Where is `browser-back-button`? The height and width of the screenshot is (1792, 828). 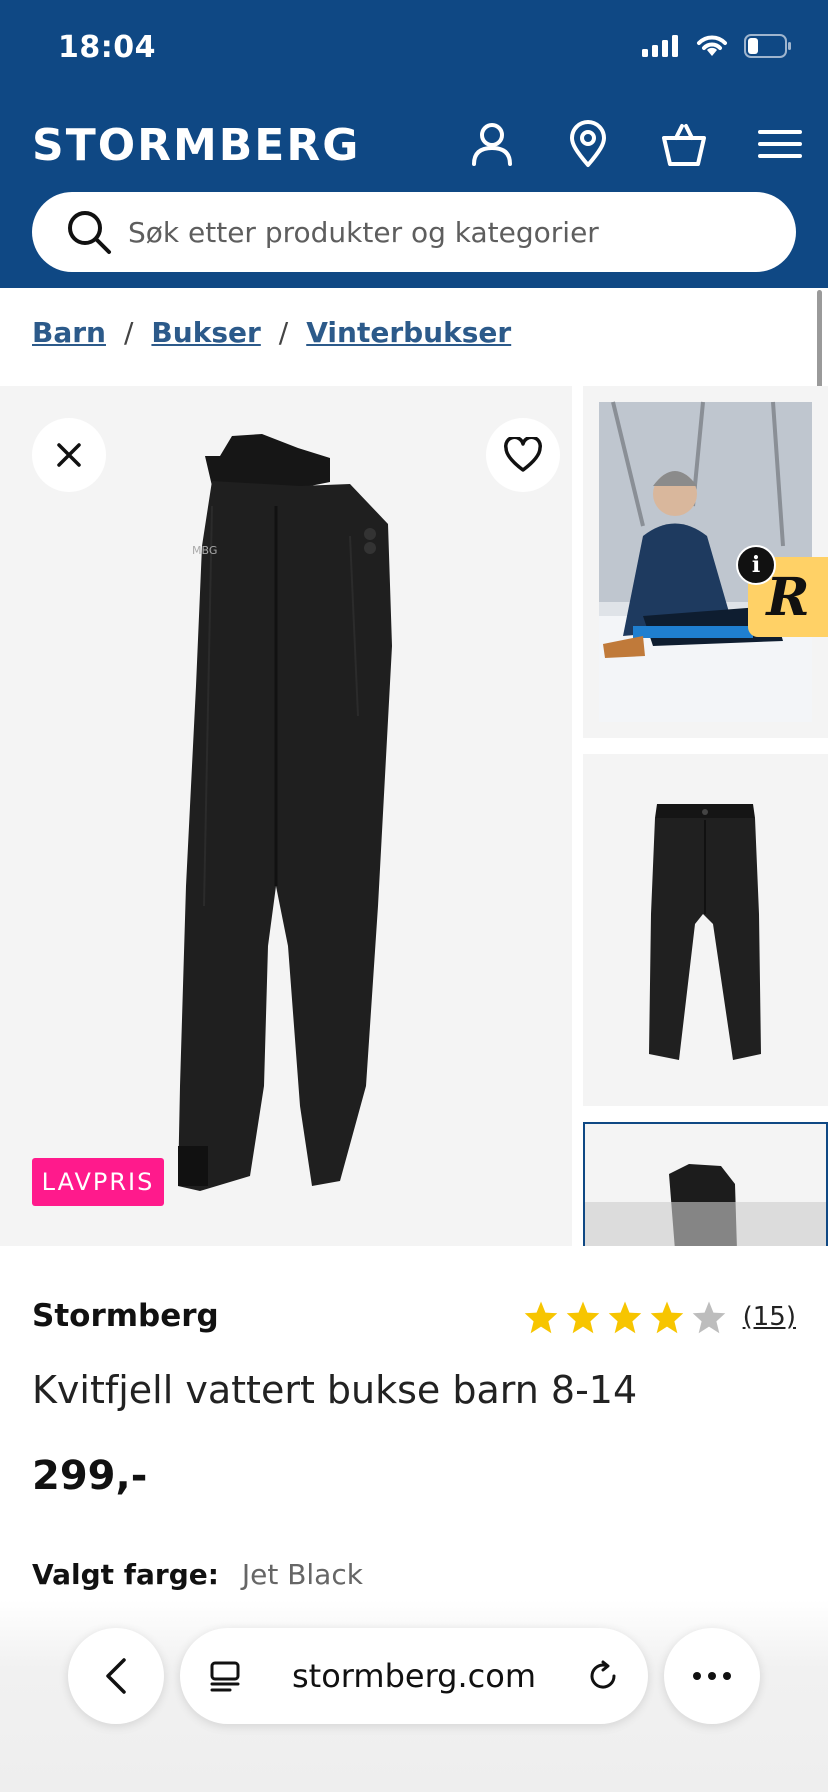
browser-back-button is located at coordinates (116, 1676).